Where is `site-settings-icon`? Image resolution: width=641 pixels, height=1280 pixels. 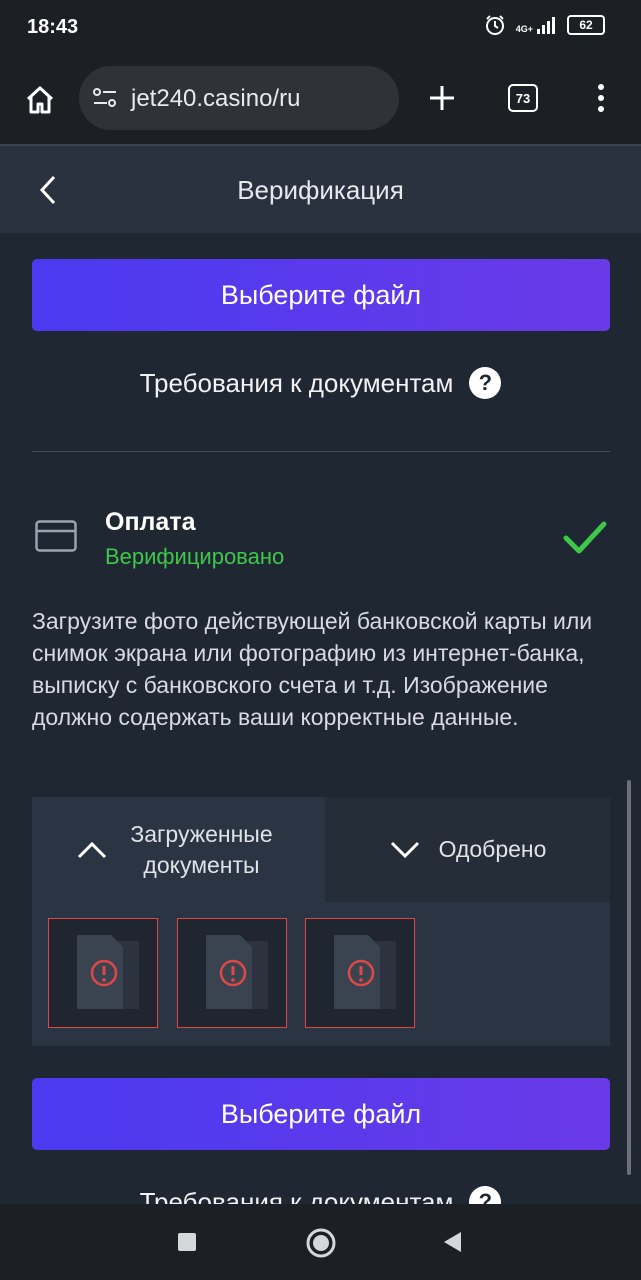
site-settings-icon is located at coordinates (104, 97).